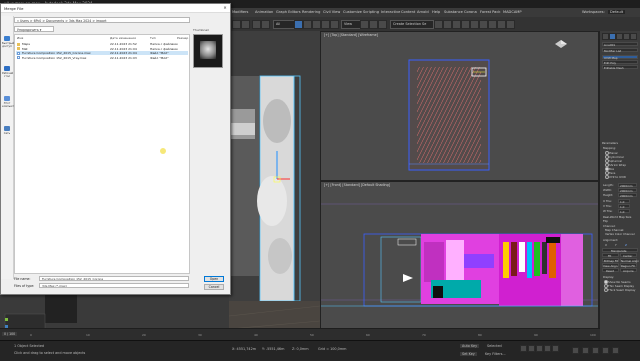 This screenshot has width=640, height=361. I want to click on manipulate-button: Manipulate, so click(620, 250).